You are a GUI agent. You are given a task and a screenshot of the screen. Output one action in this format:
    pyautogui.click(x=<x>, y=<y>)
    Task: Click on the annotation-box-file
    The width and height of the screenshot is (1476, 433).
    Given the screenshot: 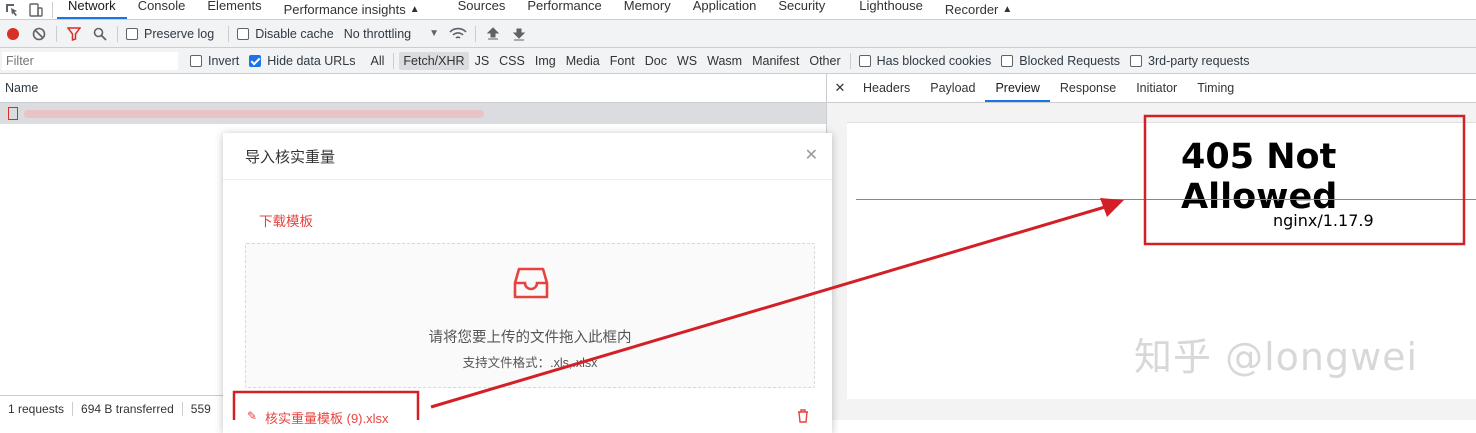 What is the action you would take?
    pyautogui.click(x=326, y=405)
    